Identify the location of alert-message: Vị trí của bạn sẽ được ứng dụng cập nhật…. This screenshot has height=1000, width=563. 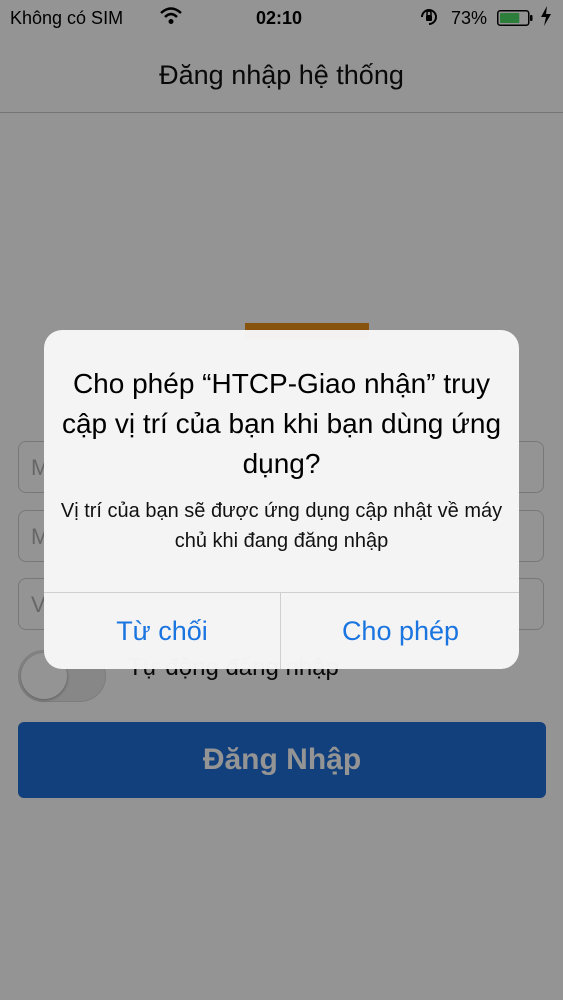
(281, 526).